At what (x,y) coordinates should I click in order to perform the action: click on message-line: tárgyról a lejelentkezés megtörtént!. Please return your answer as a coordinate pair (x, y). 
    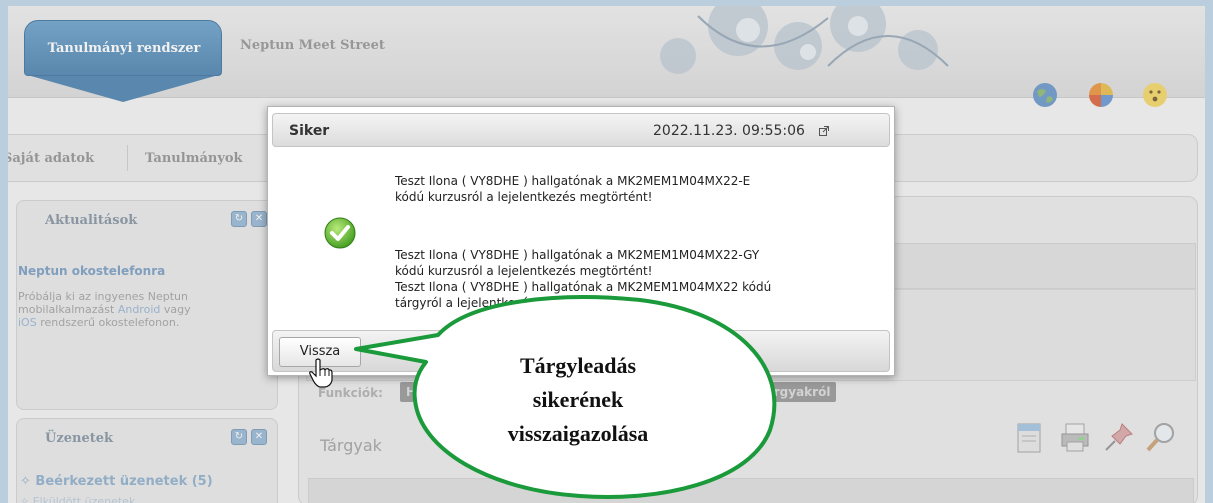
    Looking at the image, I should click on (503, 303).